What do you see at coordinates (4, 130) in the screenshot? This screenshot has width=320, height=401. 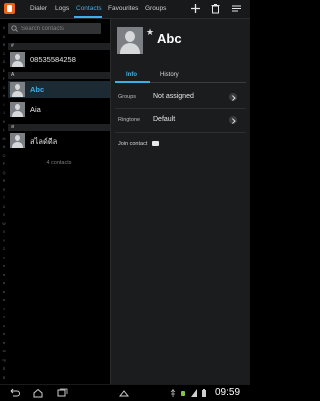 I see `index-letter: L` at bounding box center [4, 130].